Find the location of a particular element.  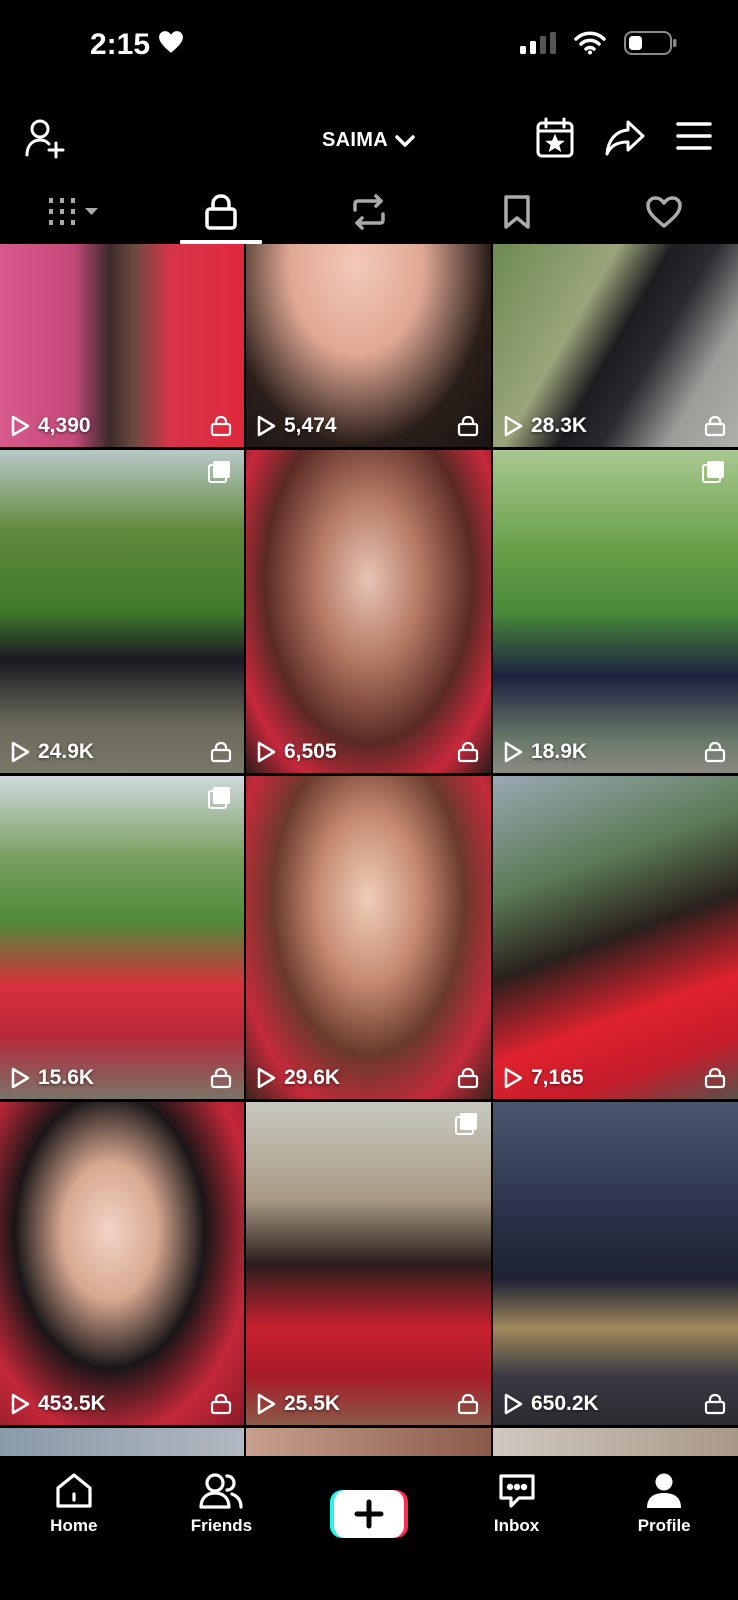

video-thumbnail: 4,390 is located at coordinates (122, 345).